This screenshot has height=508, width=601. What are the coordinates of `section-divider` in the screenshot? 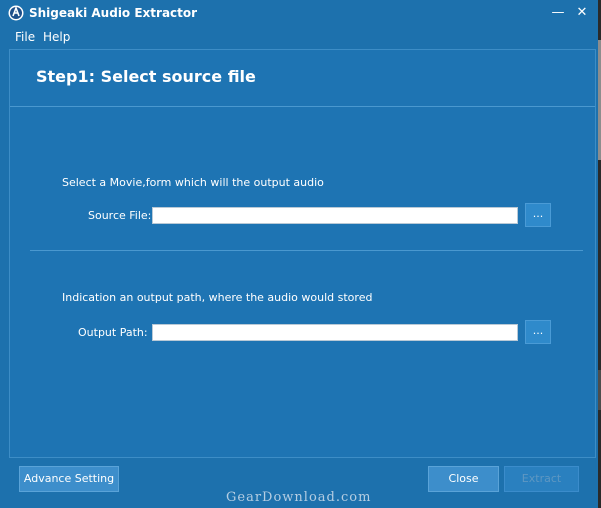 It's located at (306, 250).